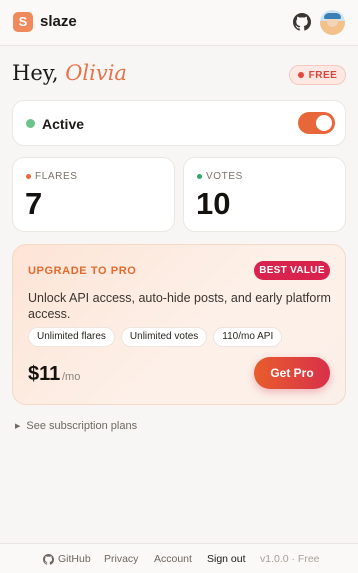 The width and height of the screenshot is (358, 573). Describe the element at coordinates (164, 337) in the screenshot. I see `feature-chip: Unlimited votes` at that location.